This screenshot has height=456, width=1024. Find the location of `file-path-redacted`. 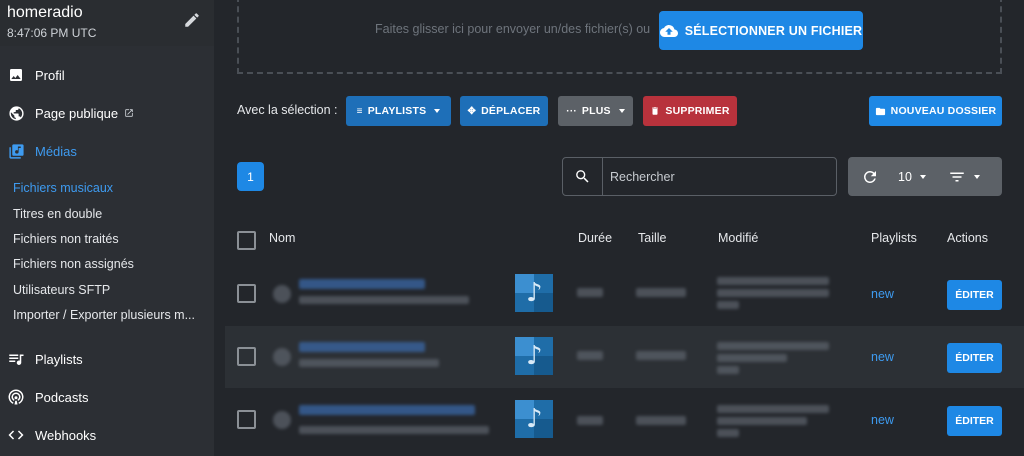

file-path-redacted is located at coordinates (384, 300).